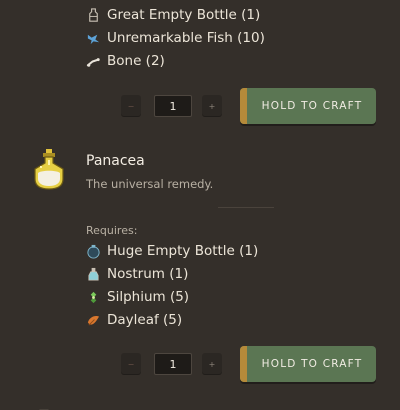 This screenshot has height=410, width=400. Describe the element at coordinates (49, 171) in the screenshot. I see `panacea-potion-icon` at that location.